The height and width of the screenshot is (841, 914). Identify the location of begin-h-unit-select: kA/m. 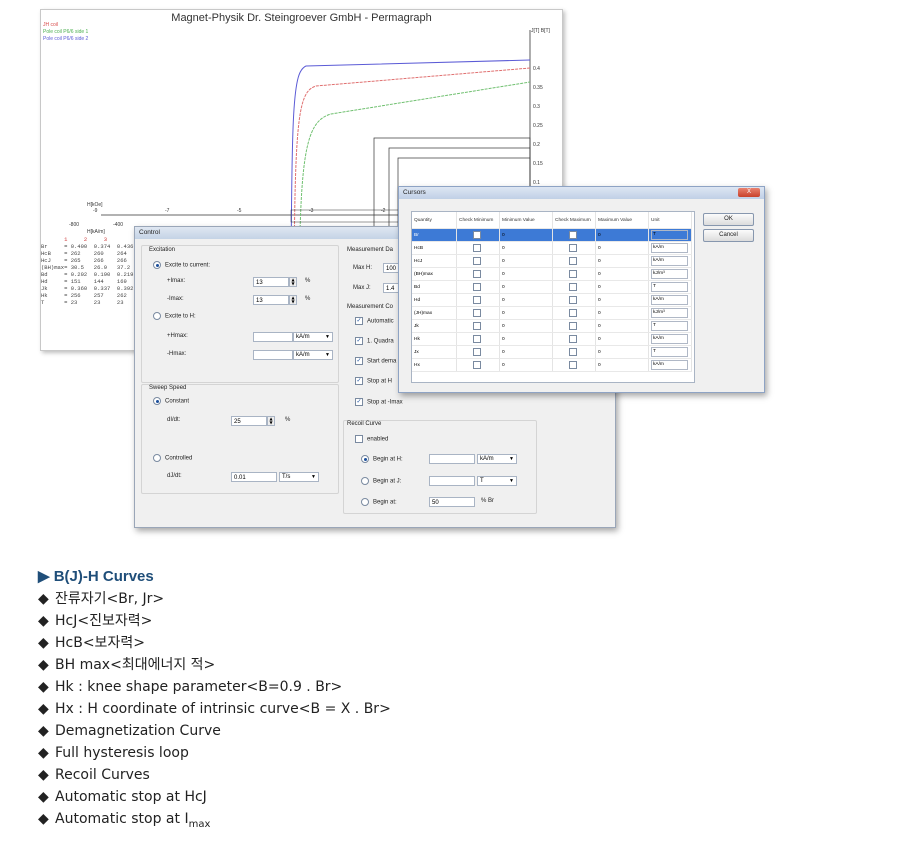
(497, 459).